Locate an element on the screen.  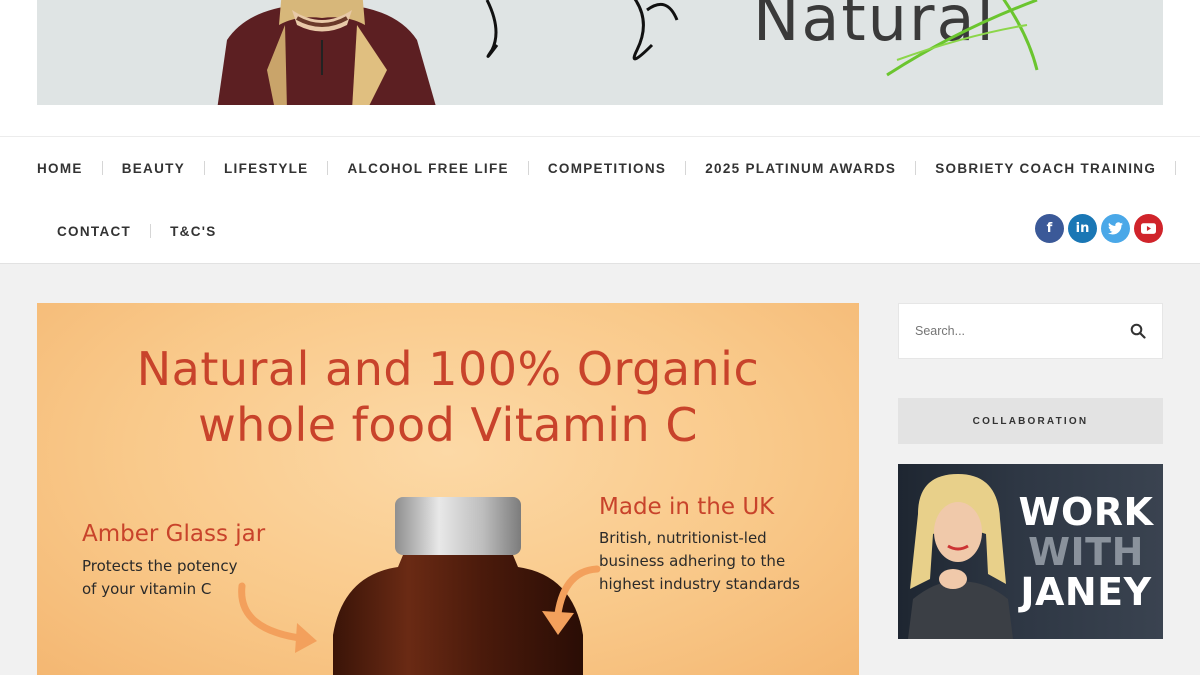
promo-person-image is located at coordinates (960, 556).